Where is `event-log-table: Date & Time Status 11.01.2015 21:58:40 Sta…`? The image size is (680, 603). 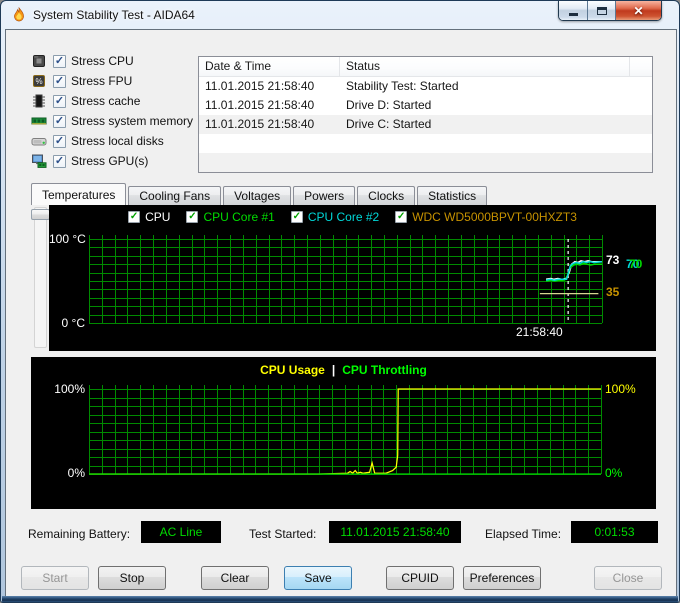 event-log-table: Date & Time Status 11.01.2015 21:58:40 Sta… is located at coordinates (425, 114).